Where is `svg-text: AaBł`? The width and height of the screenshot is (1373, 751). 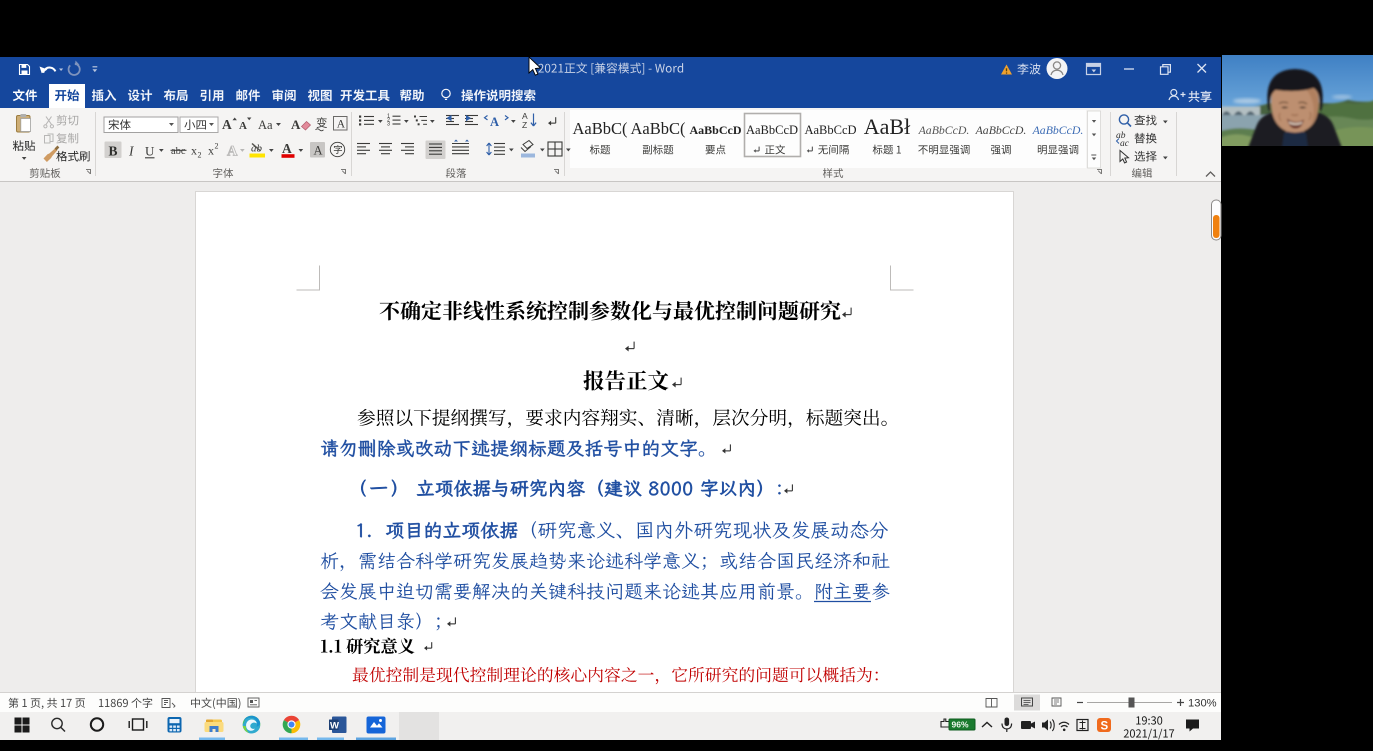 svg-text: AaBł is located at coordinates (887, 126).